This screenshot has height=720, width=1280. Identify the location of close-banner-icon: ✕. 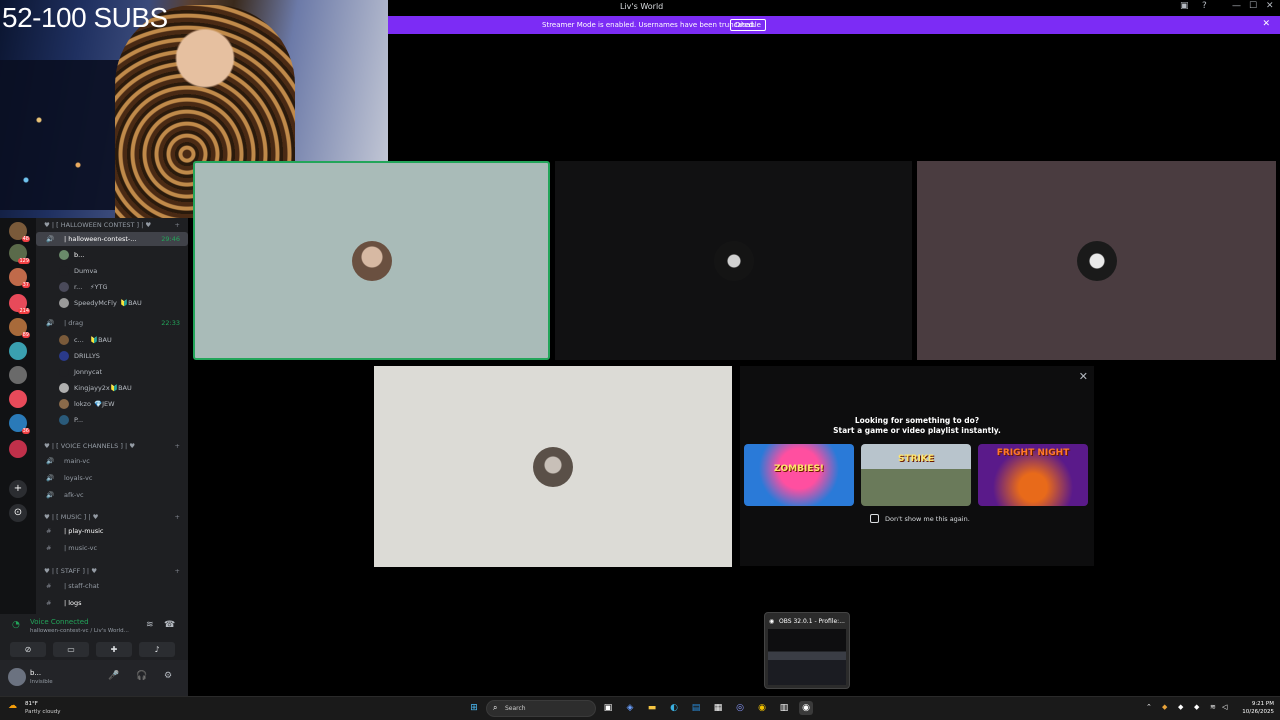
(1266, 24).